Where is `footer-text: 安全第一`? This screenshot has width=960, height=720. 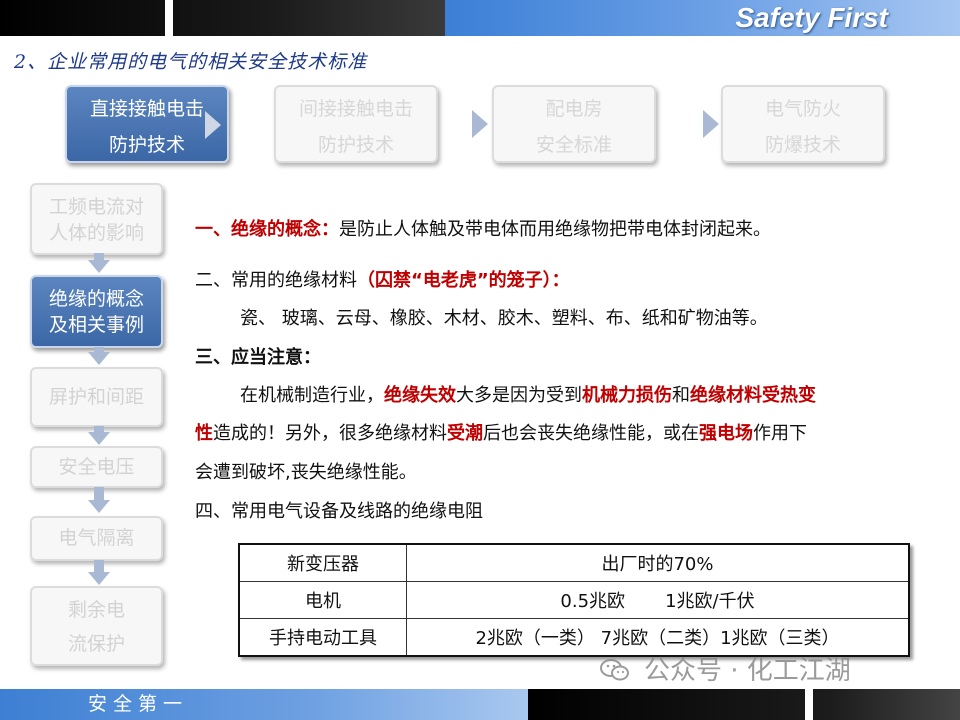
footer-text: 安全第一 is located at coordinates (138, 704).